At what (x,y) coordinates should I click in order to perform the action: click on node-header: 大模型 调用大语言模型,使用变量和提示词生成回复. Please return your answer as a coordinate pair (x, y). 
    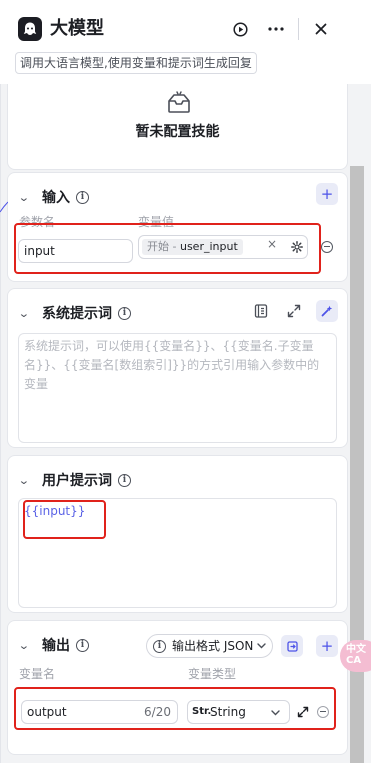
    Looking at the image, I should click on (185, 42).